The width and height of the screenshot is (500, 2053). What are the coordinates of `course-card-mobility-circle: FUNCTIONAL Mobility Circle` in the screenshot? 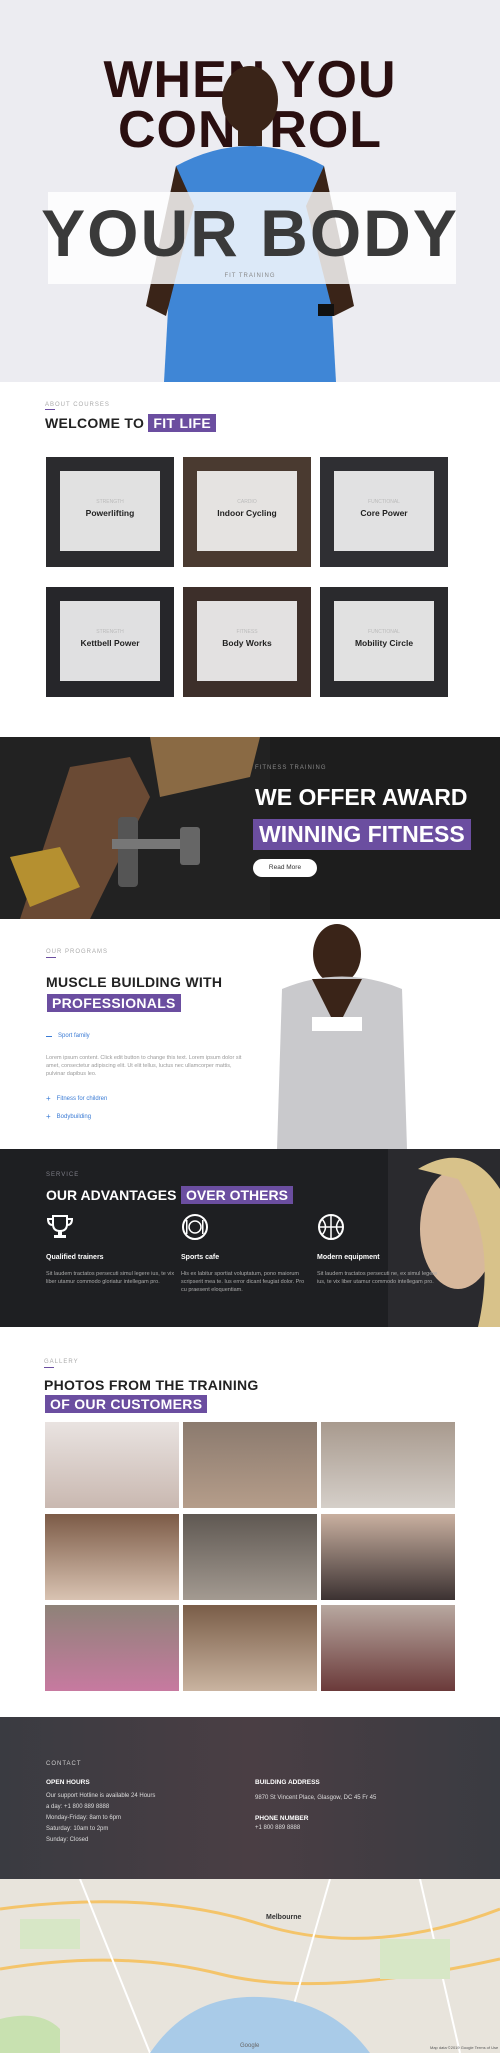 It's located at (384, 642).